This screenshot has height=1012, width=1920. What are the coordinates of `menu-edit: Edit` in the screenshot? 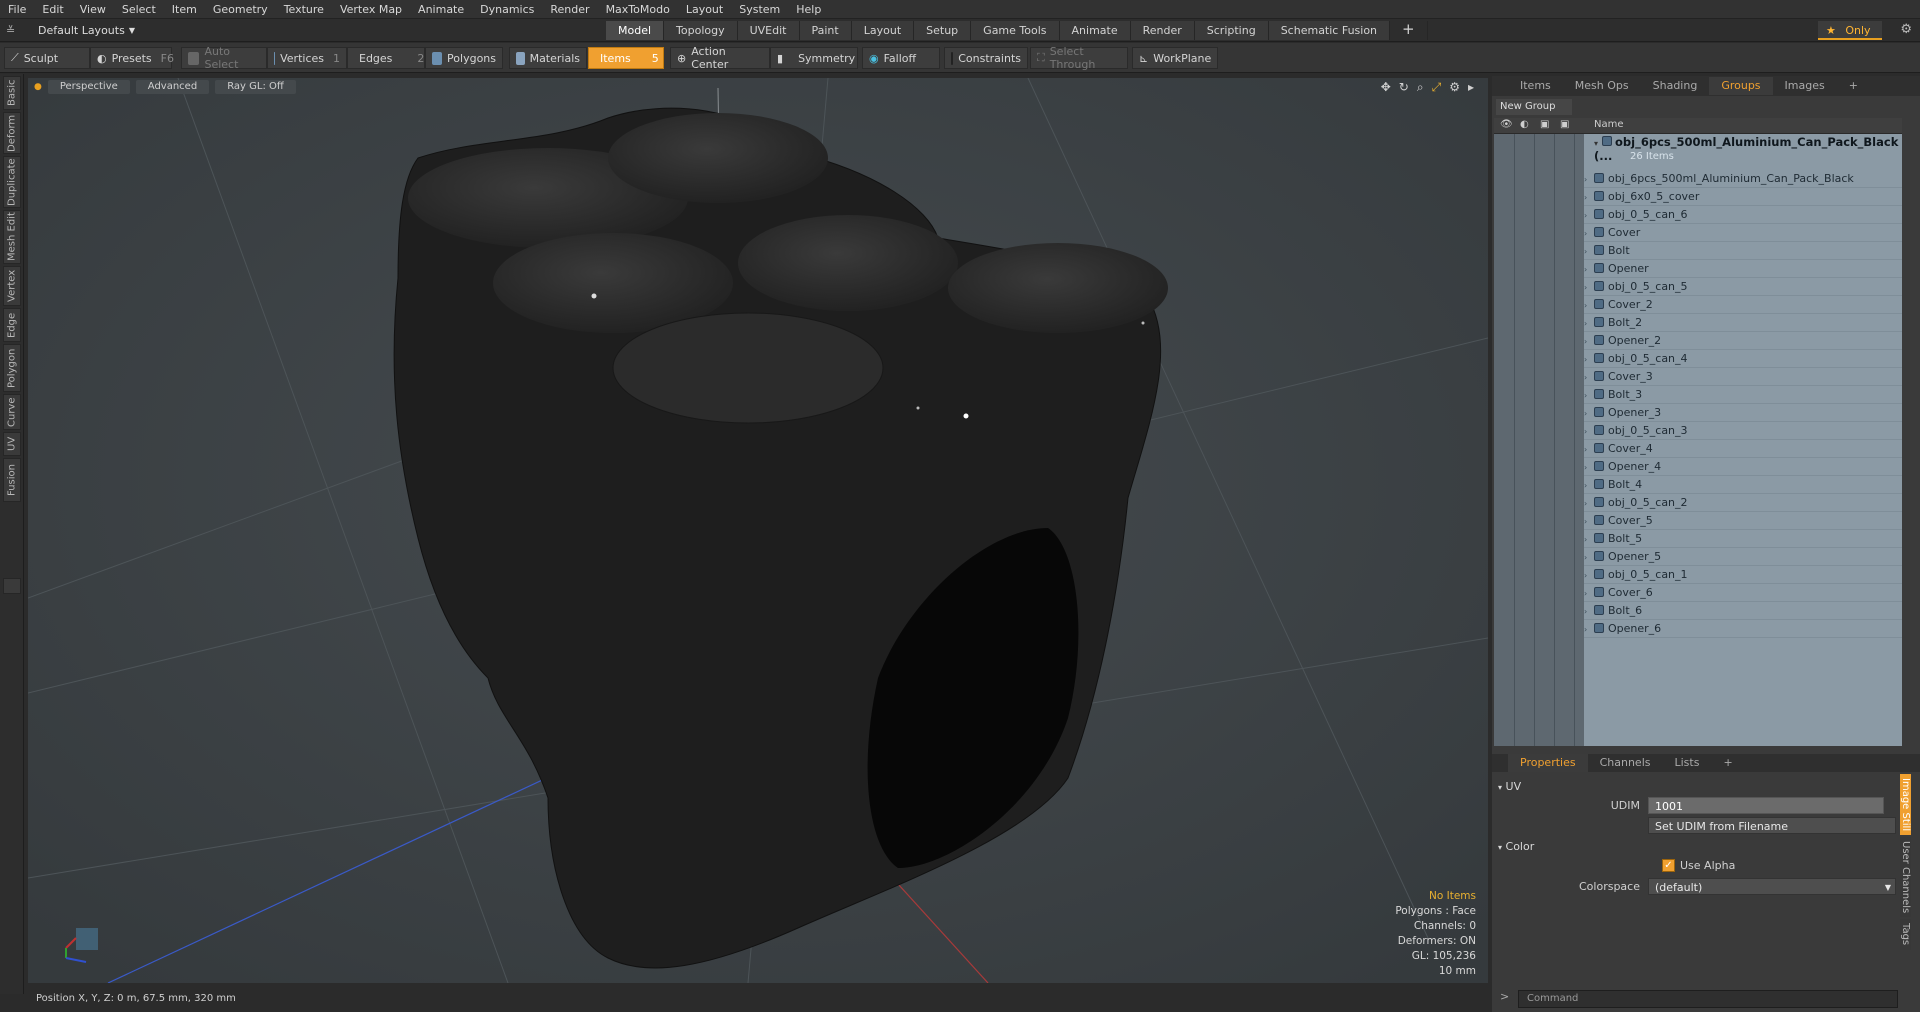 It's located at (52, 9).